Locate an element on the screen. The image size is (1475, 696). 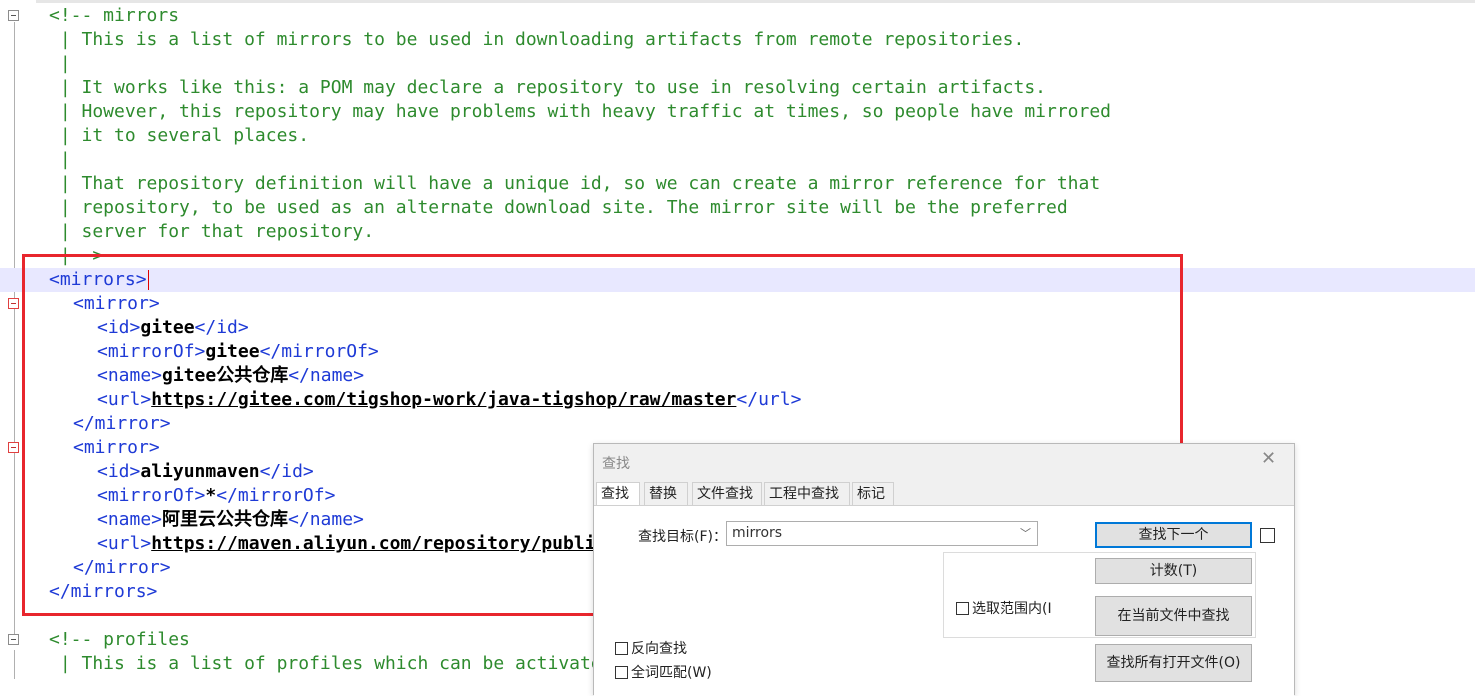
find-next-button: 查找下一个 is located at coordinates (1173, 535).